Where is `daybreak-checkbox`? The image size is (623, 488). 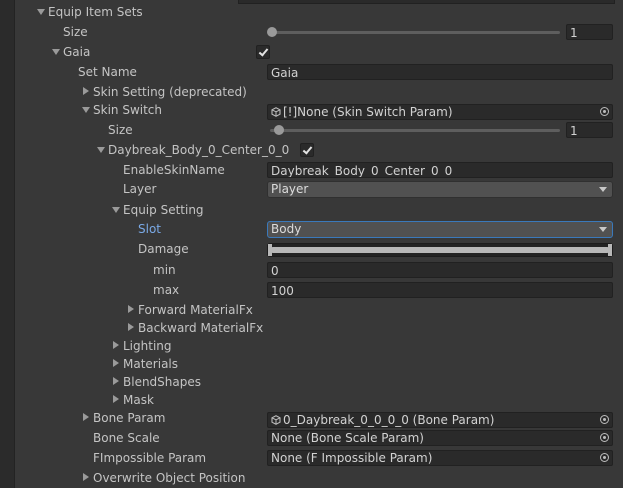 daybreak-checkbox is located at coordinates (307, 150).